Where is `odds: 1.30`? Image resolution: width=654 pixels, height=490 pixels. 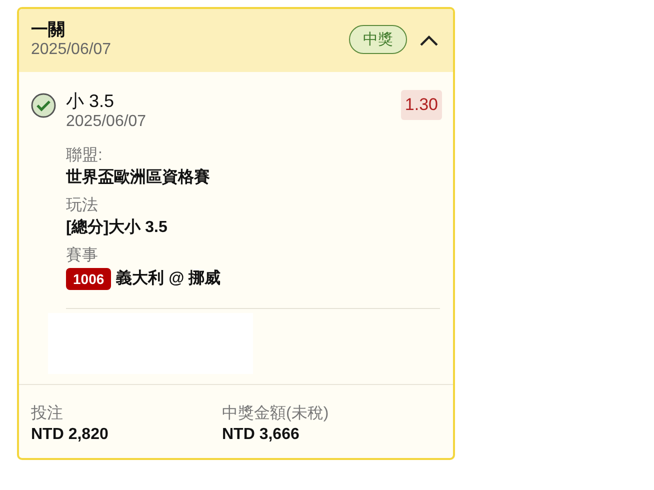
odds: 1.30 is located at coordinates (421, 105).